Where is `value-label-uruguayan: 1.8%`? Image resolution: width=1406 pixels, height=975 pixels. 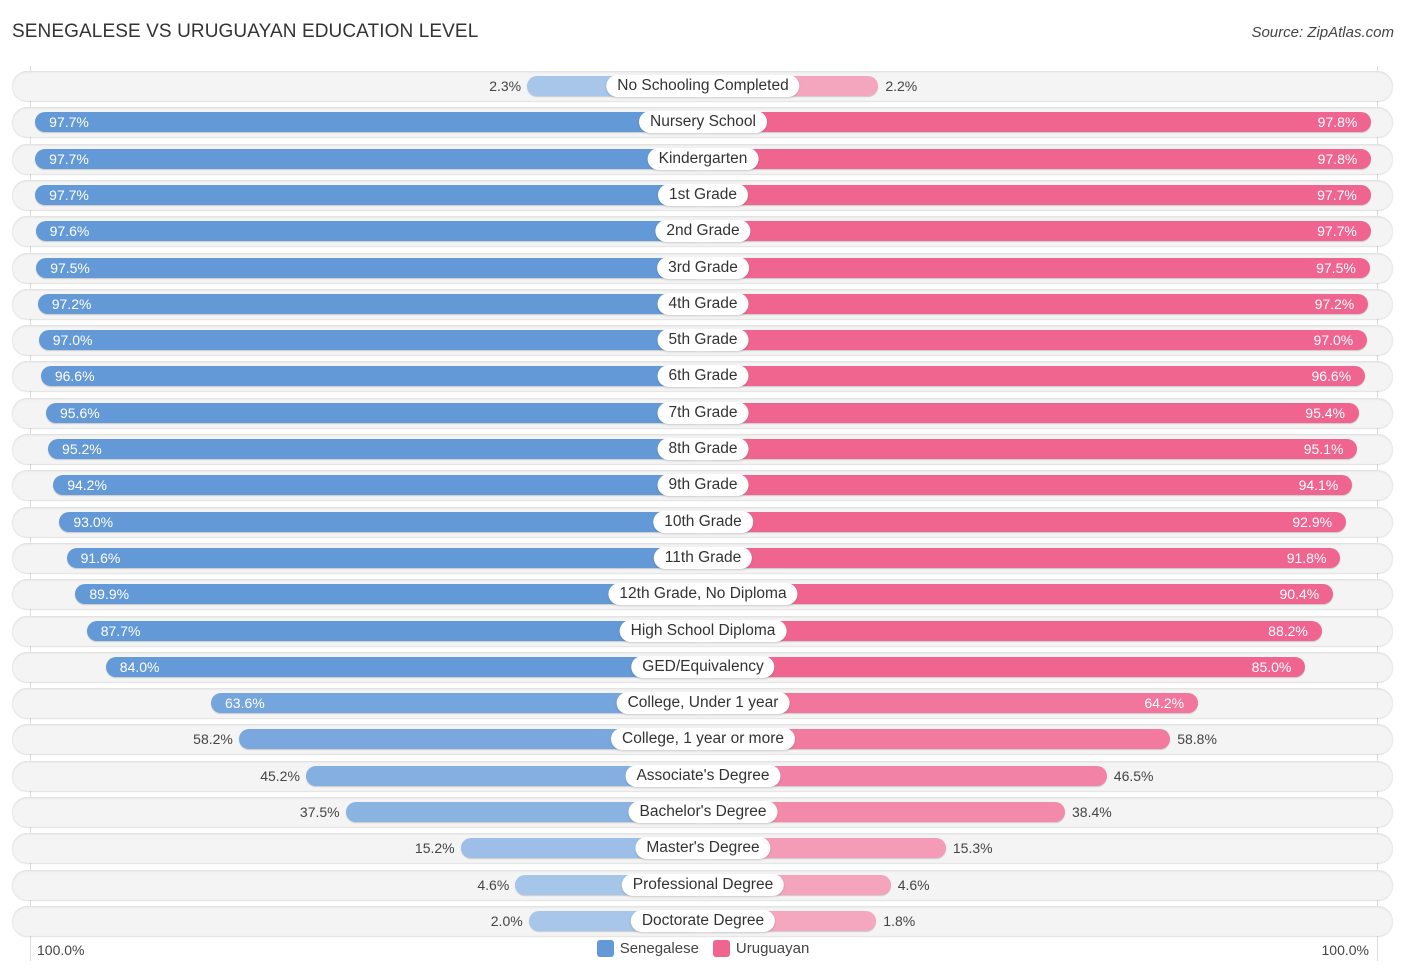 value-label-uruguayan: 1.8% is located at coordinates (899, 921).